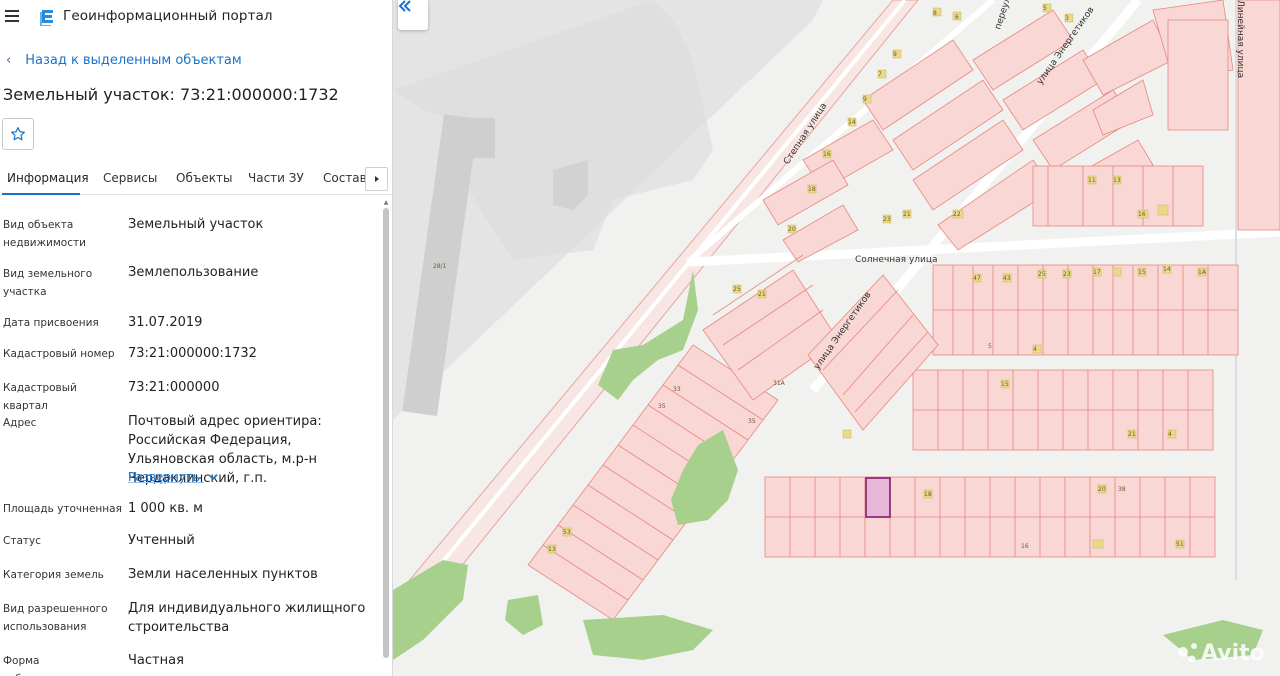  I want to click on building-label: 47, so click(977, 278).